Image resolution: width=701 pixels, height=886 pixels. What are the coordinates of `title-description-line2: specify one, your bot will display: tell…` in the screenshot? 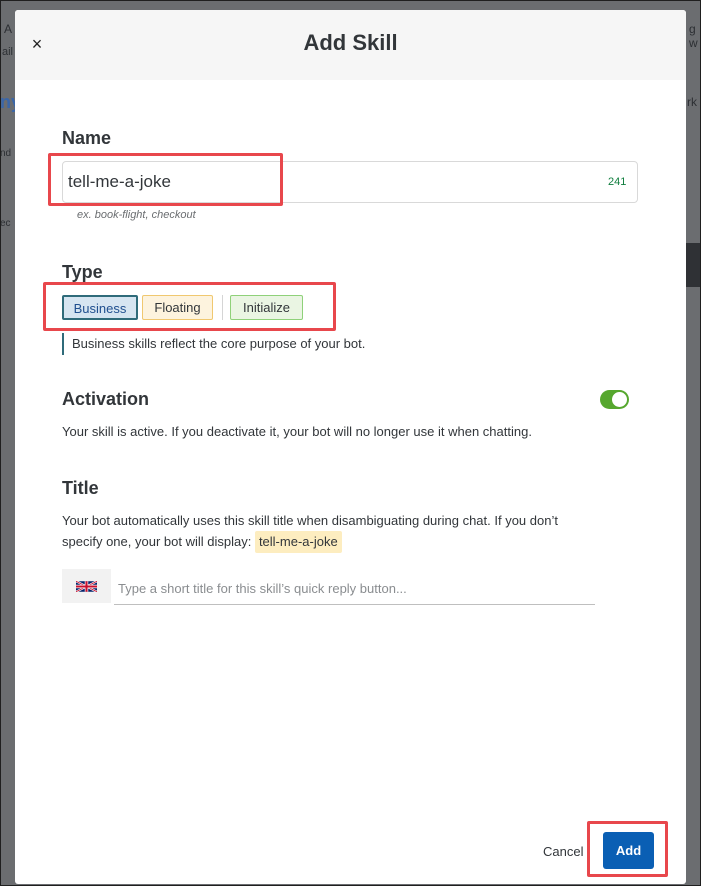 It's located at (202, 542).